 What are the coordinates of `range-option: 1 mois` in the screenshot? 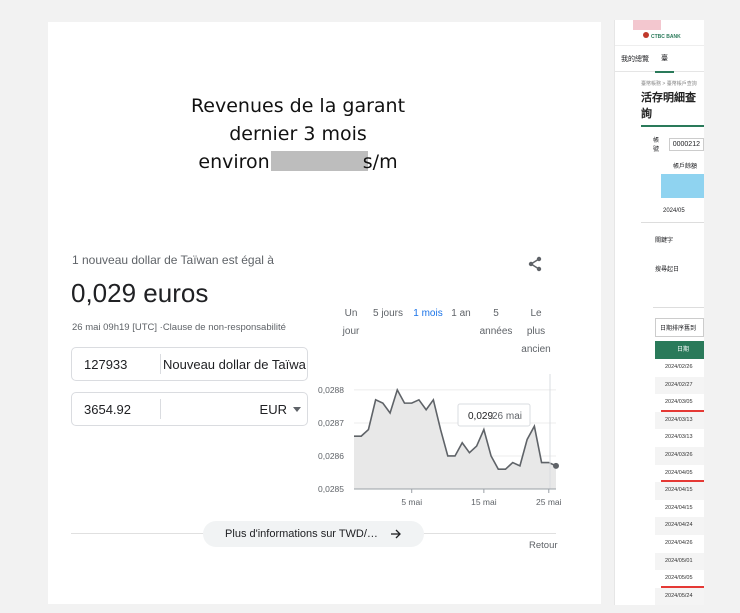 It's located at (428, 332).